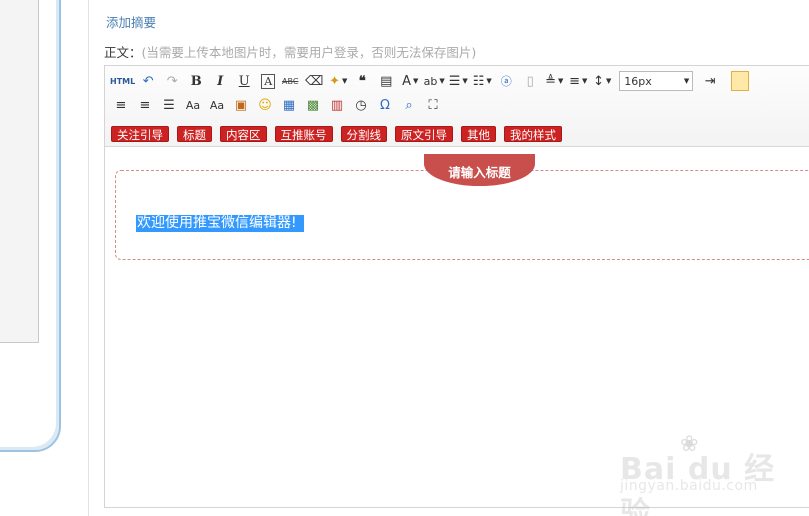  I want to click on paragraph-spacing-top-icon: ≜ ▼, so click(554, 81).